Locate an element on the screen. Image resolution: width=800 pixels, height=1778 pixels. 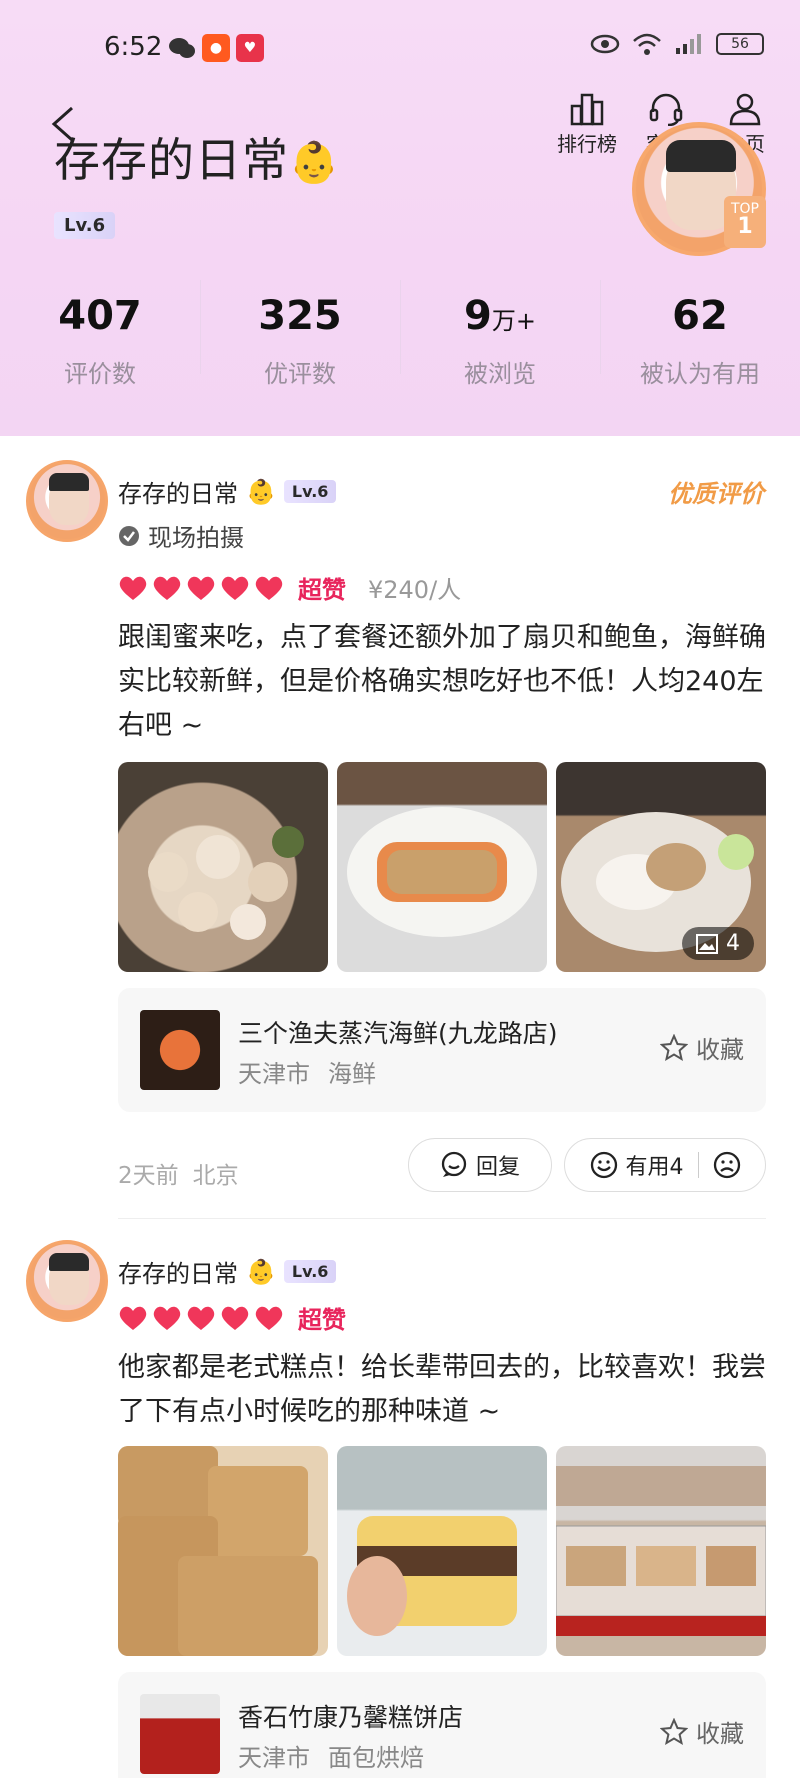
signal-icon is located at coordinates (688, 44).